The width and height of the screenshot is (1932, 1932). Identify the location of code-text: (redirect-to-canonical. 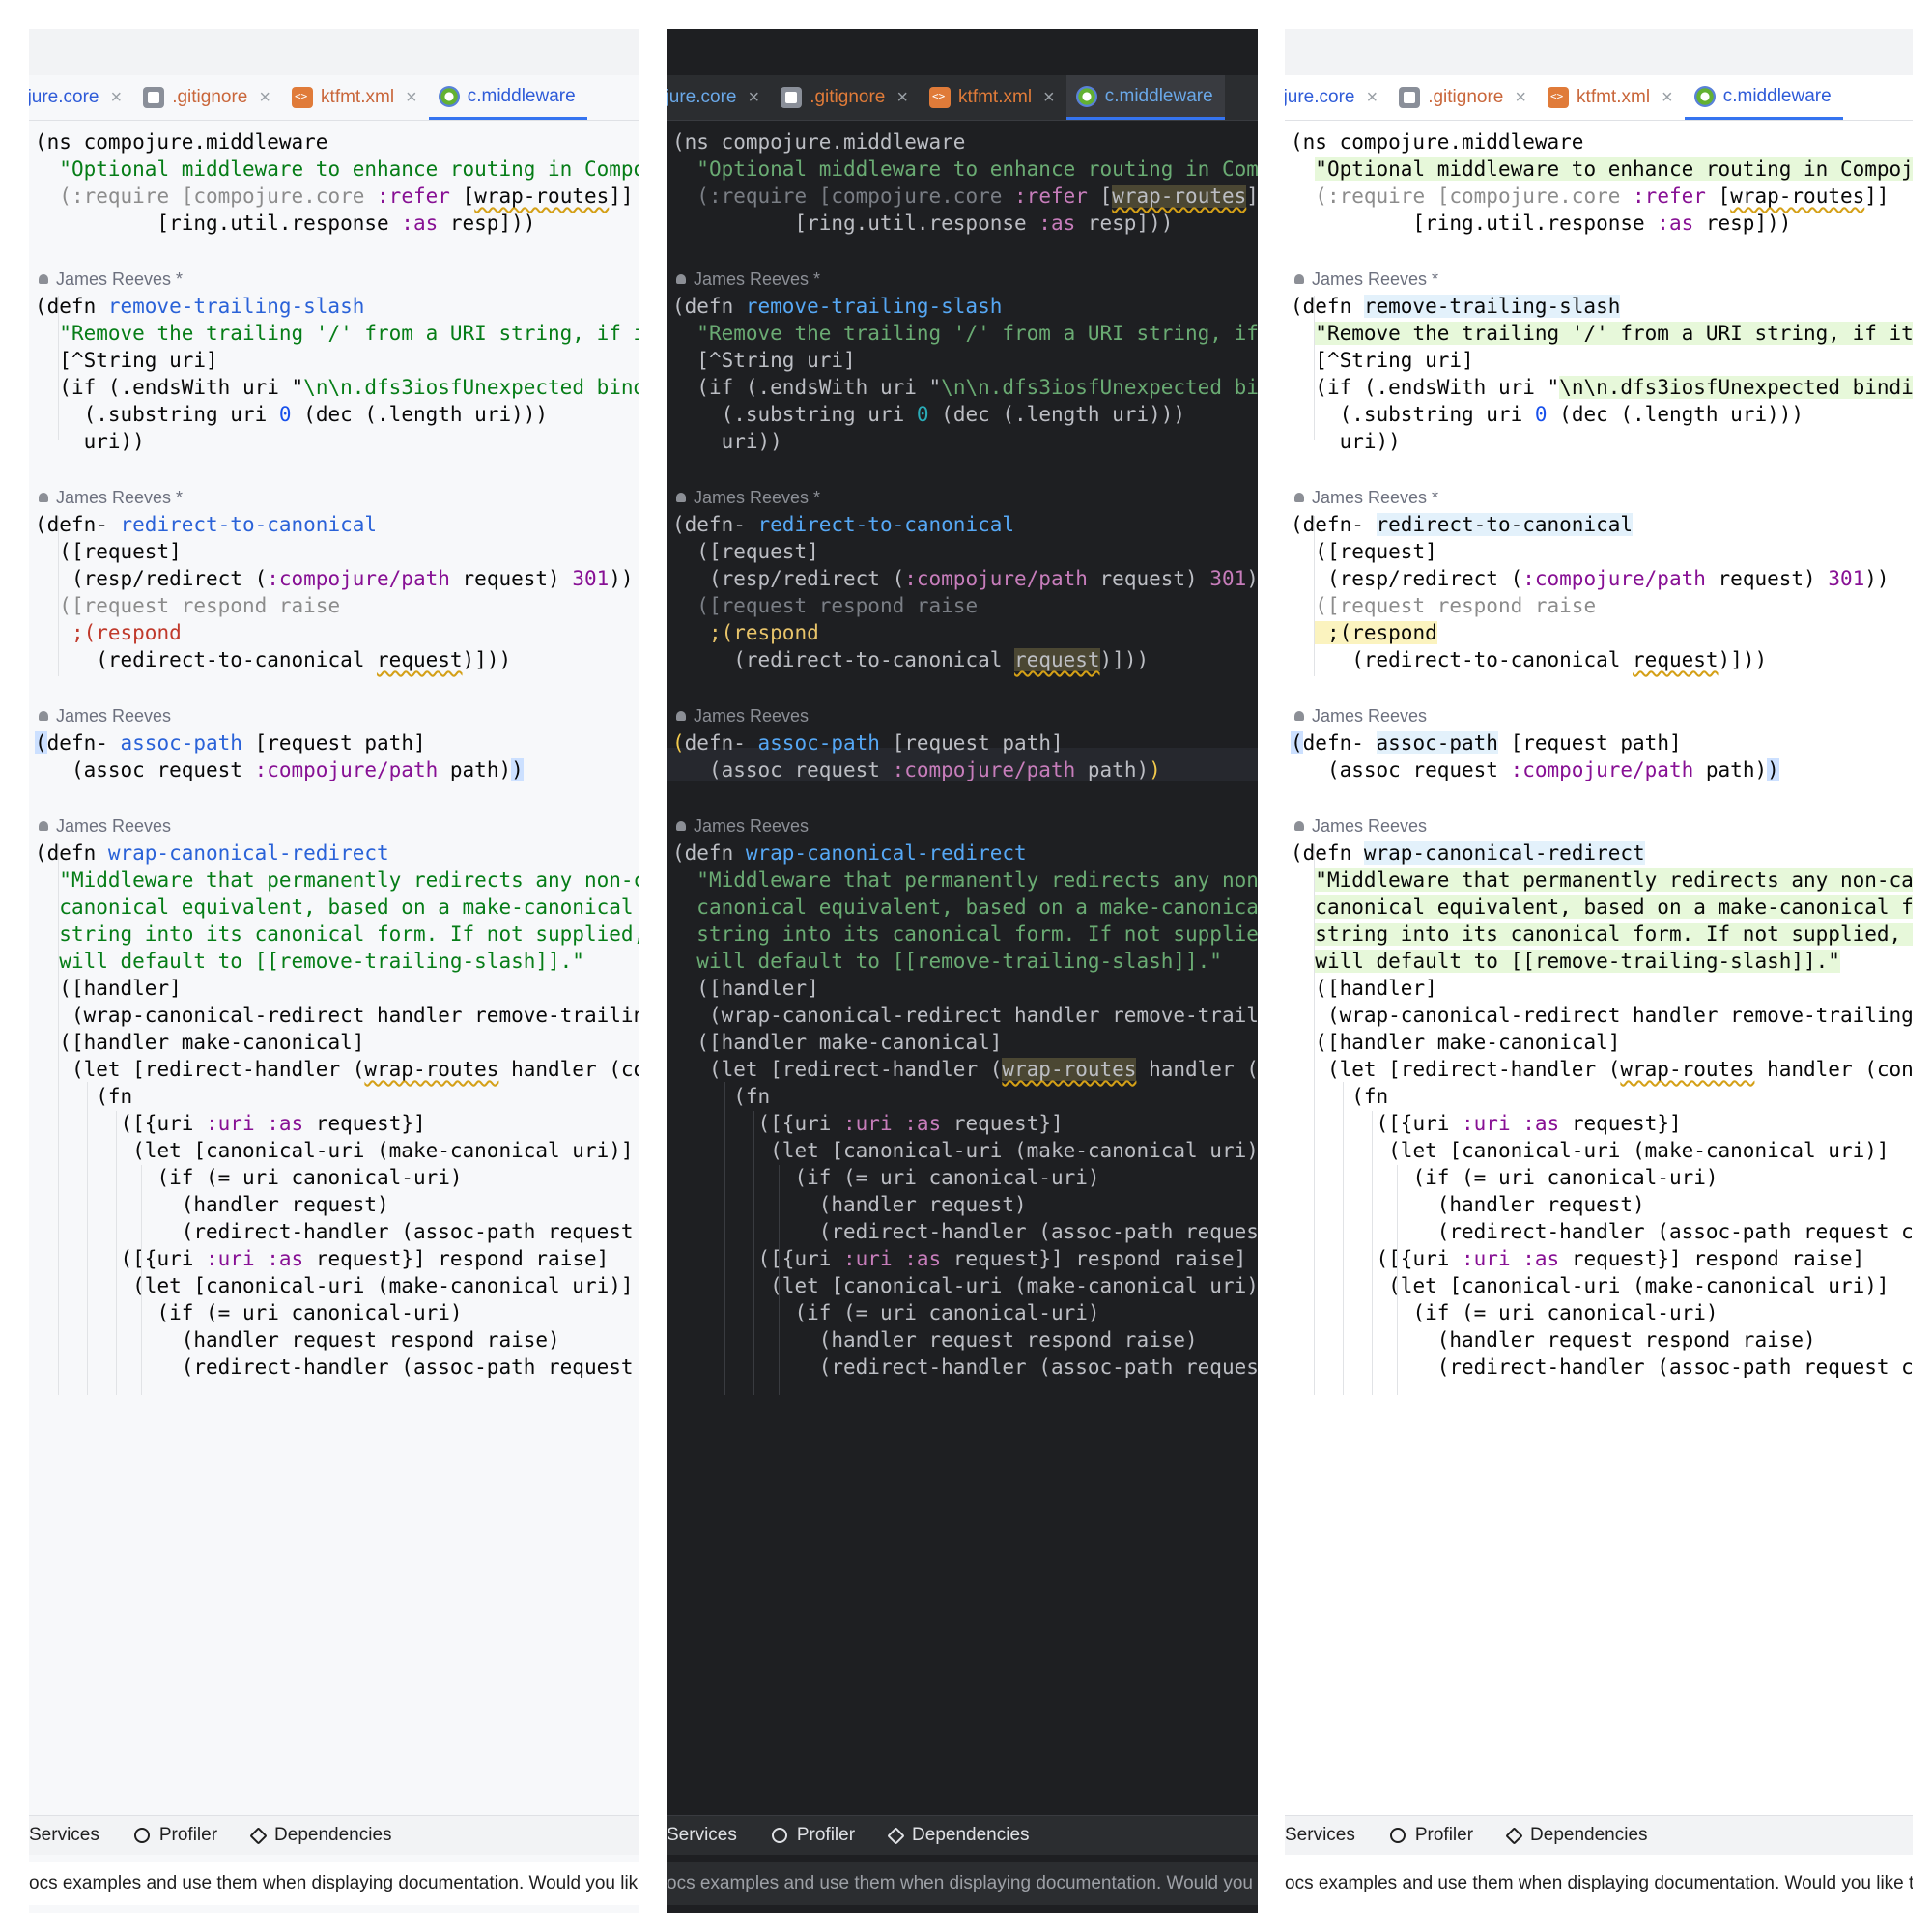
(1474, 659).